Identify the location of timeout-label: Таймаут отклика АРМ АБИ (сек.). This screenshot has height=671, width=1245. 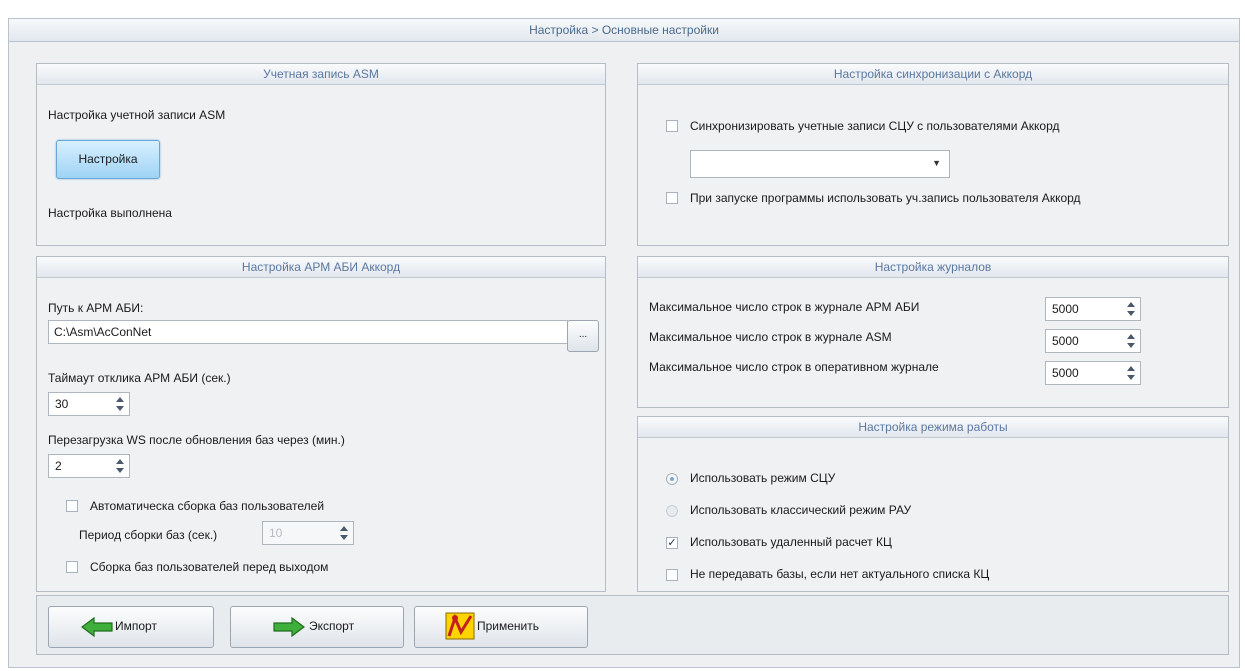
(139, 378).